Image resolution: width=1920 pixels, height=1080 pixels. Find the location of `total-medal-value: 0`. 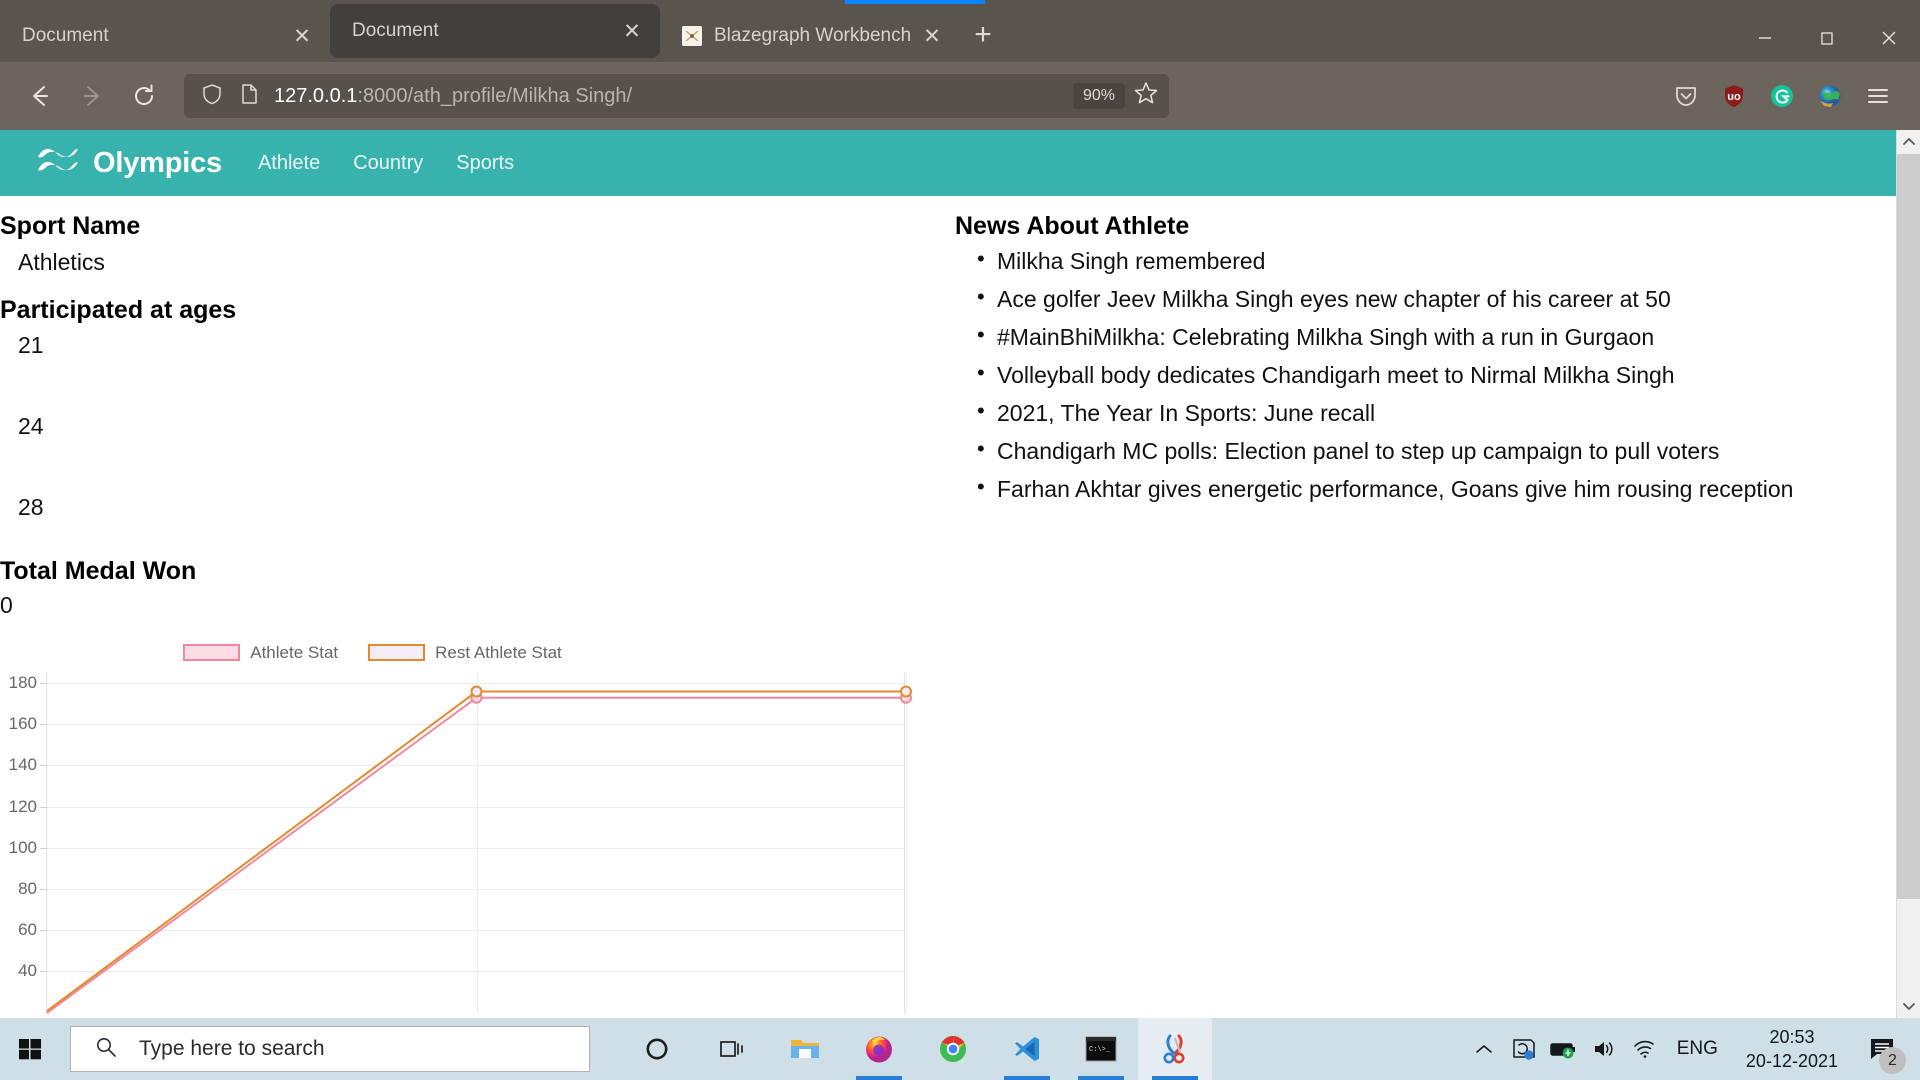

total-medal-value: 0 is located at coordinates (6, 604).